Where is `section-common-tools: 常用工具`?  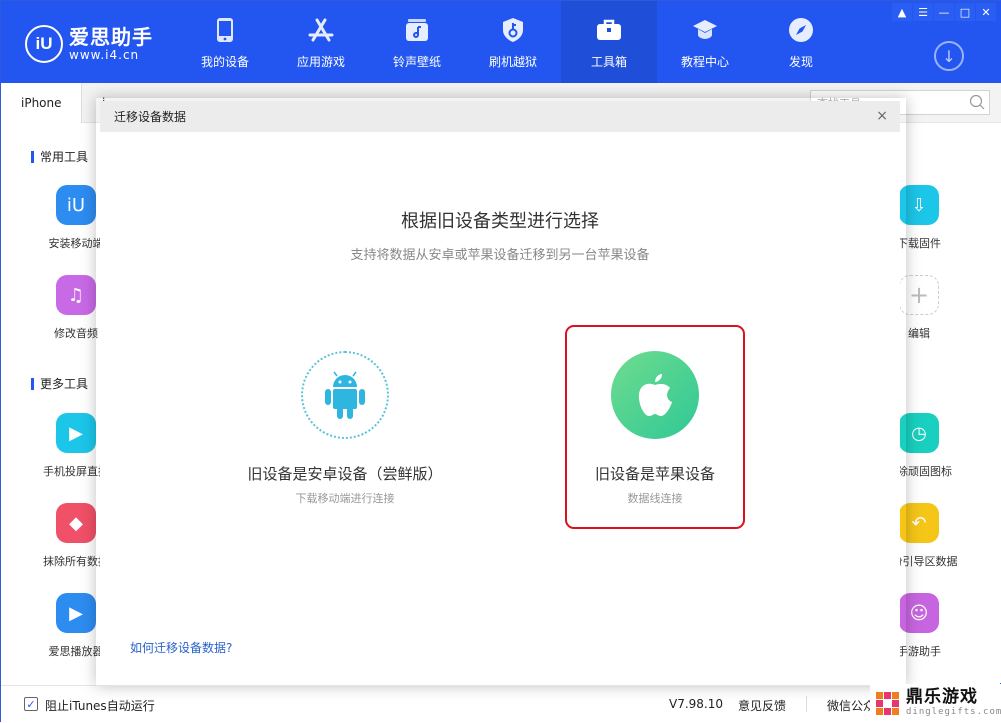
section-common-tools: 常用工具 is located at coordinates (59, 156).